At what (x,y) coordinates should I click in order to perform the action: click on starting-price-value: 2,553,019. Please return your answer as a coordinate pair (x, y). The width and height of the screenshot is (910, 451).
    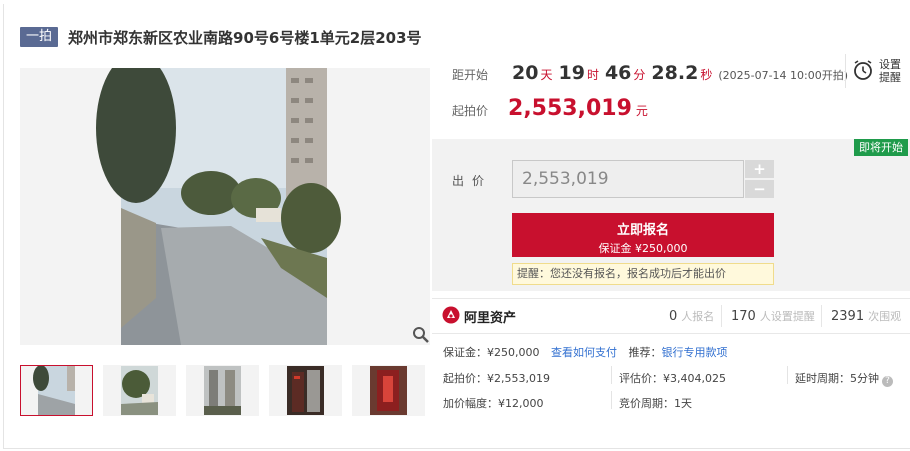
    Looking at the image, I should click on (570, 108).